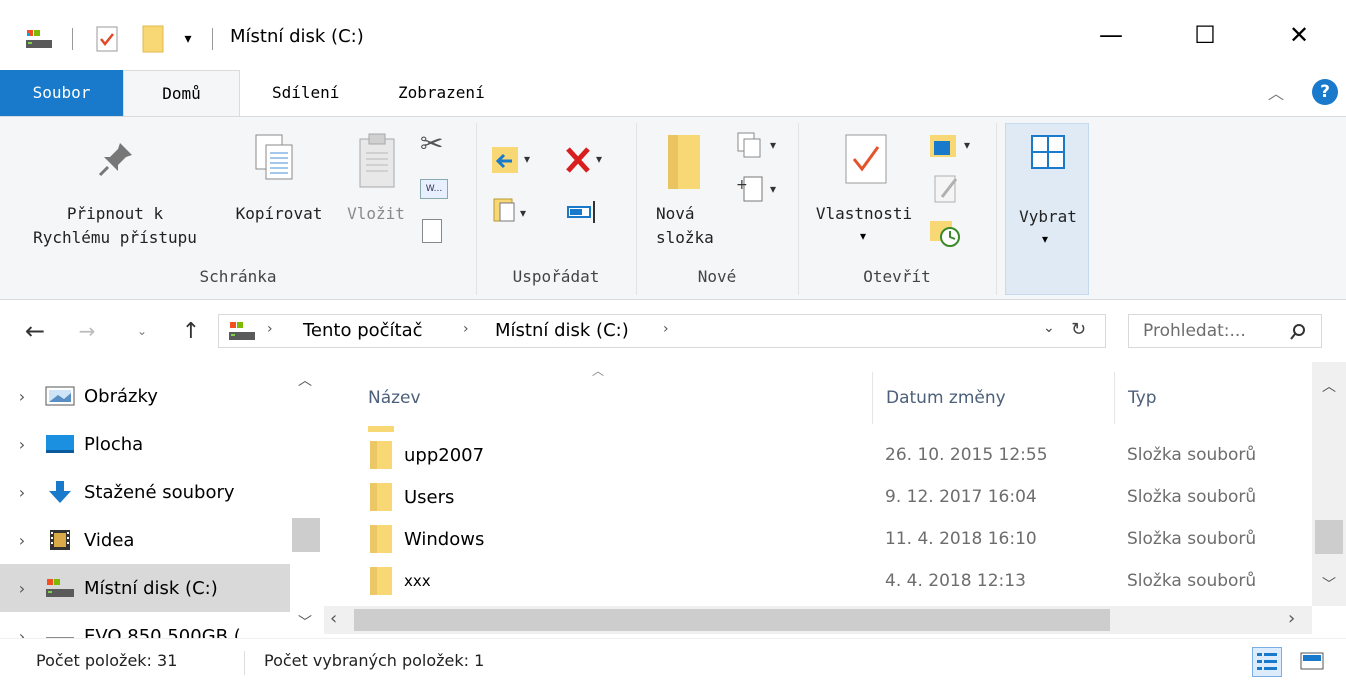  What do you see at coordinates (162, 632) in the screenshot?
I see `nav-item-label: EVO 850 500GB (` at bounding box center [162, 632].